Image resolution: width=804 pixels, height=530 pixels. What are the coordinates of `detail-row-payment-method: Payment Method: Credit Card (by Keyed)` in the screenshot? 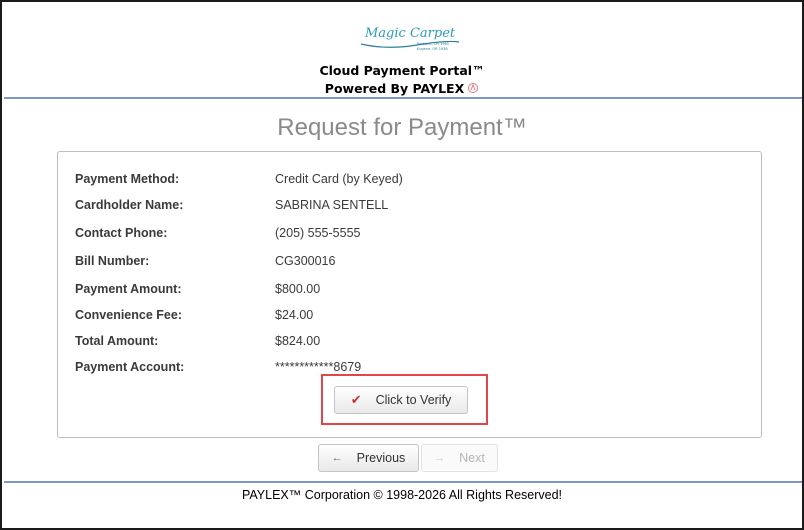 It's located at (405, 181).